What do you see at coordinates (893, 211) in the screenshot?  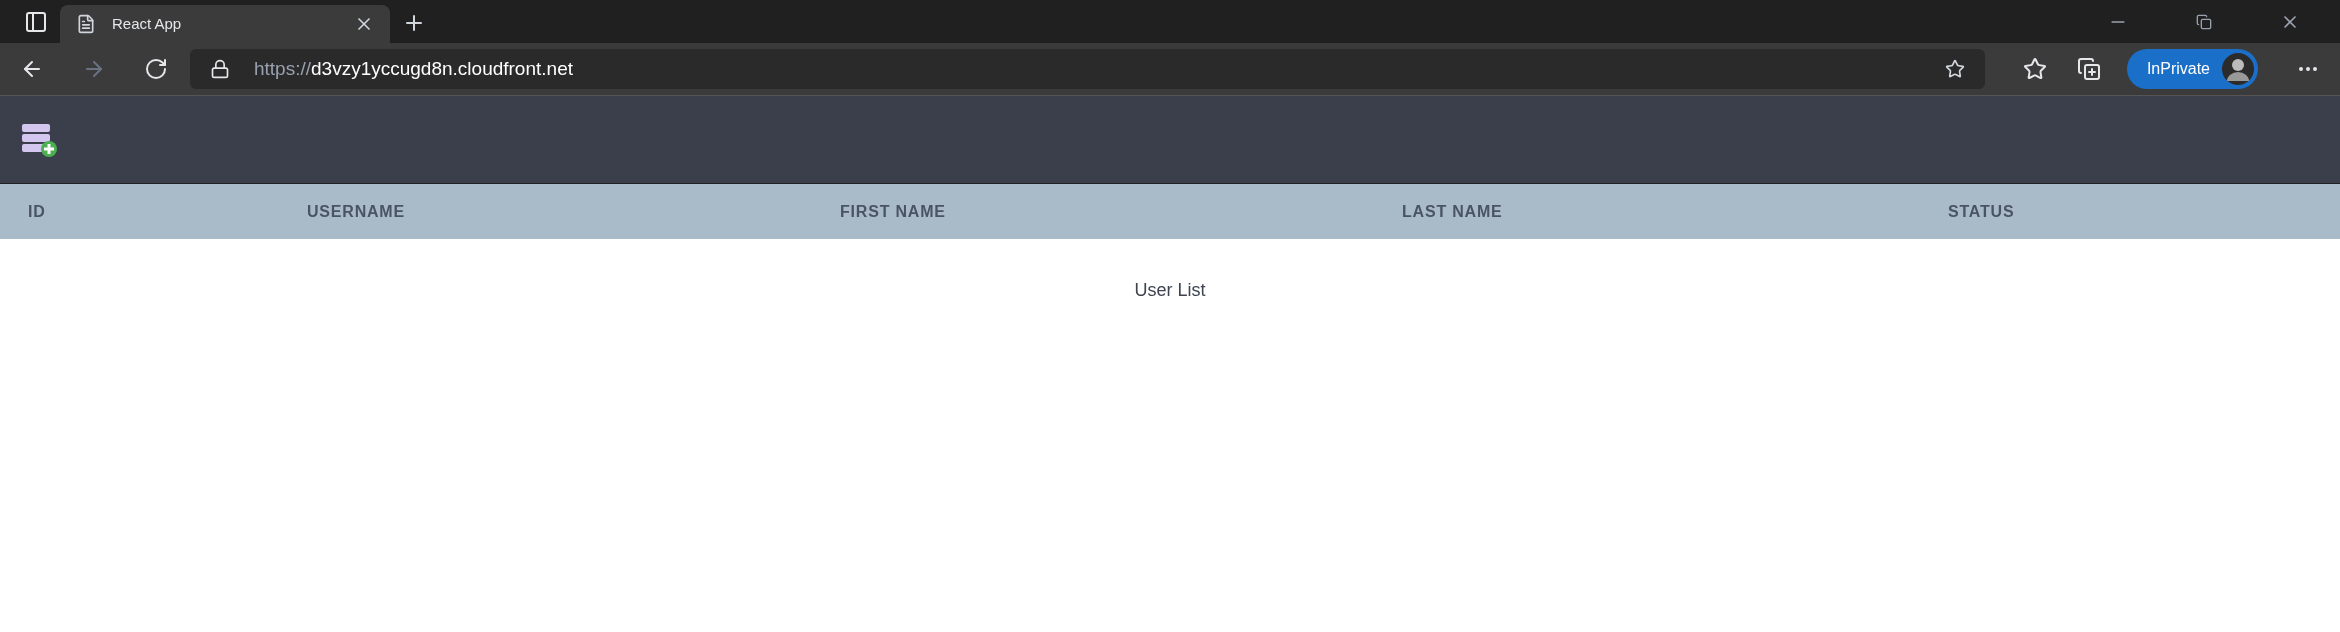 I see `column-header: FIRST NAME` at bounding box center [893, 211].